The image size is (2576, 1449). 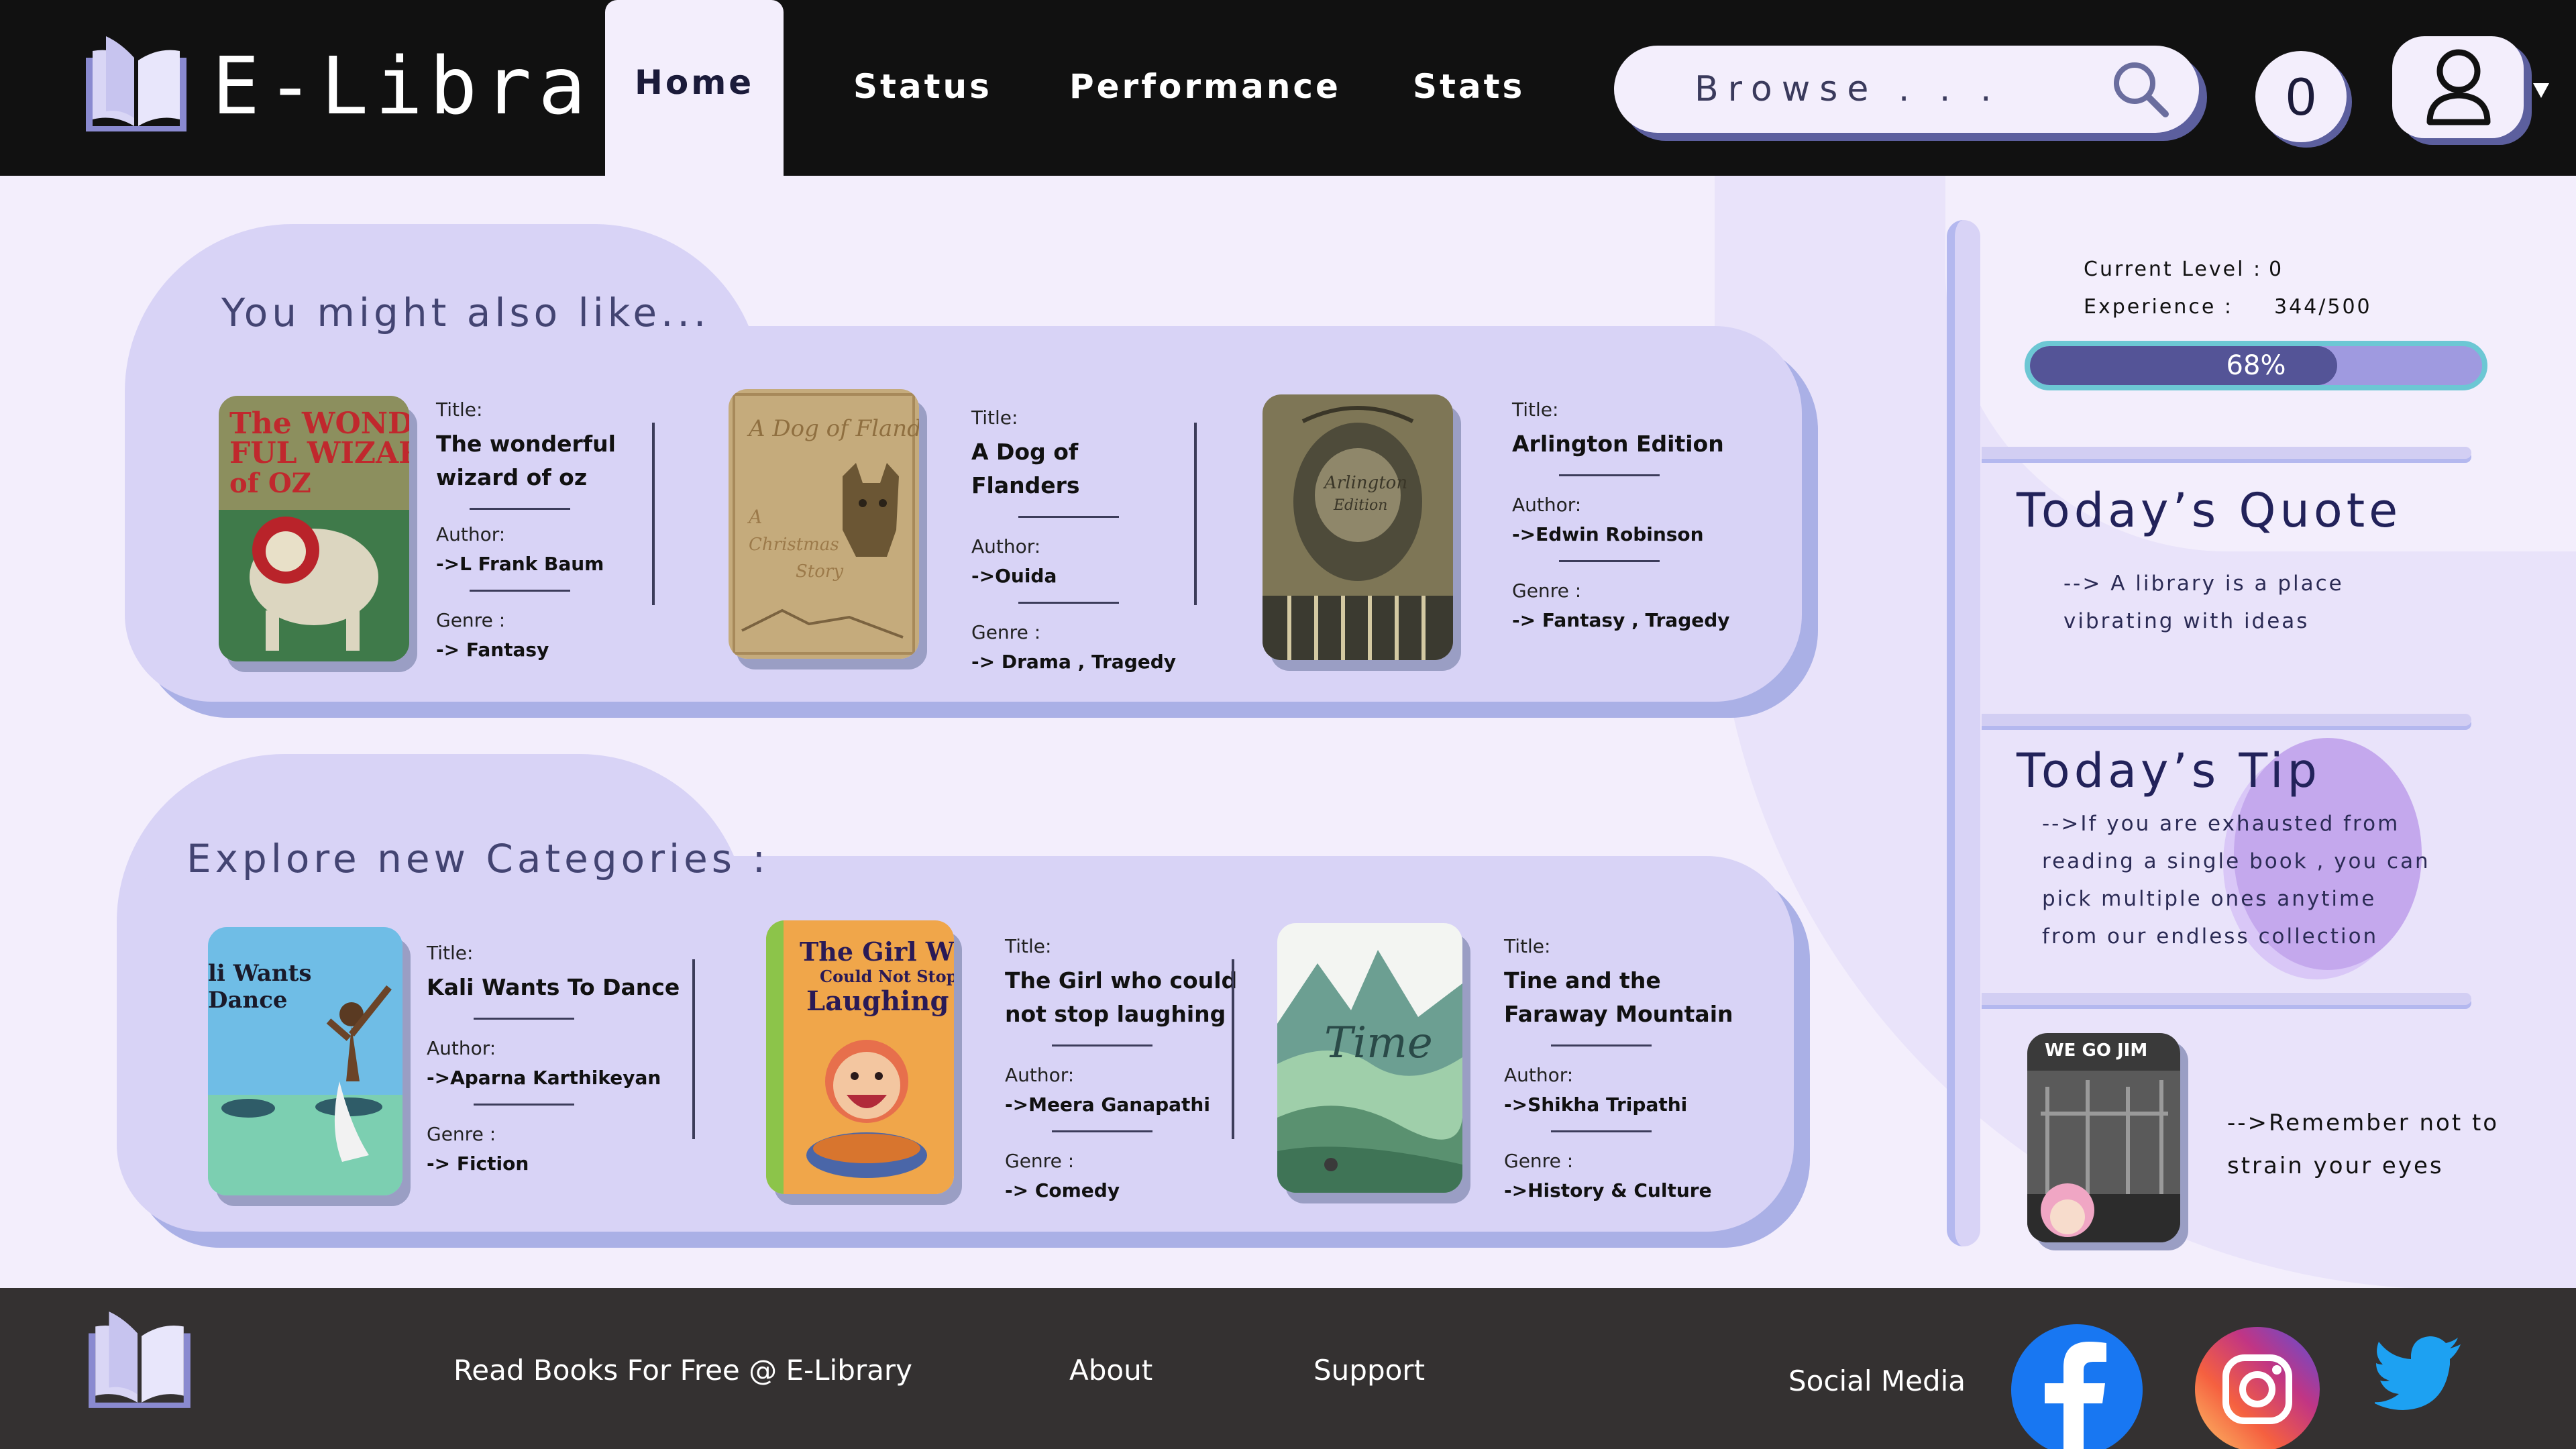 What do you see at coordinates (1288, 1368) in the screenshot?
I see `footer` at bounding box center [1288, 1368].